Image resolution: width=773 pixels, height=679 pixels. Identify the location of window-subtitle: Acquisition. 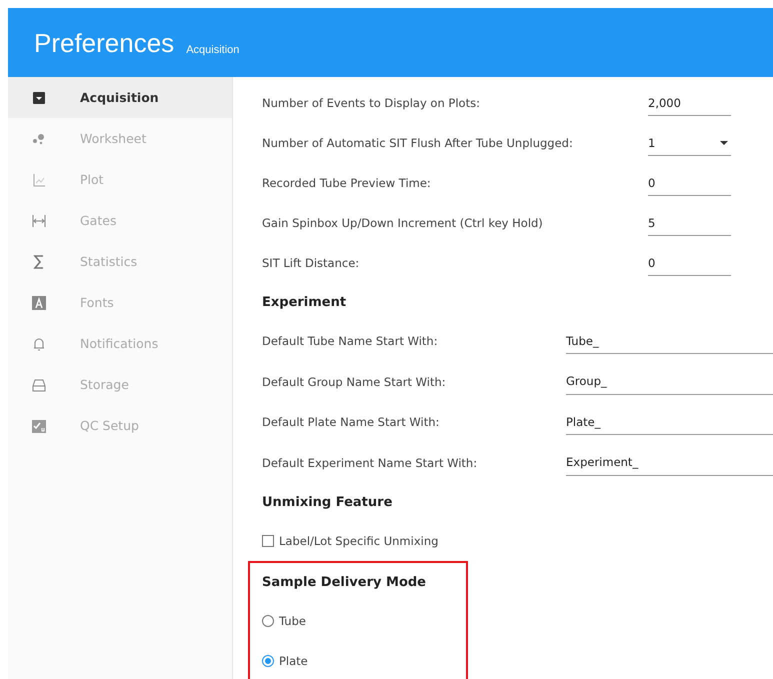
(213, 51).